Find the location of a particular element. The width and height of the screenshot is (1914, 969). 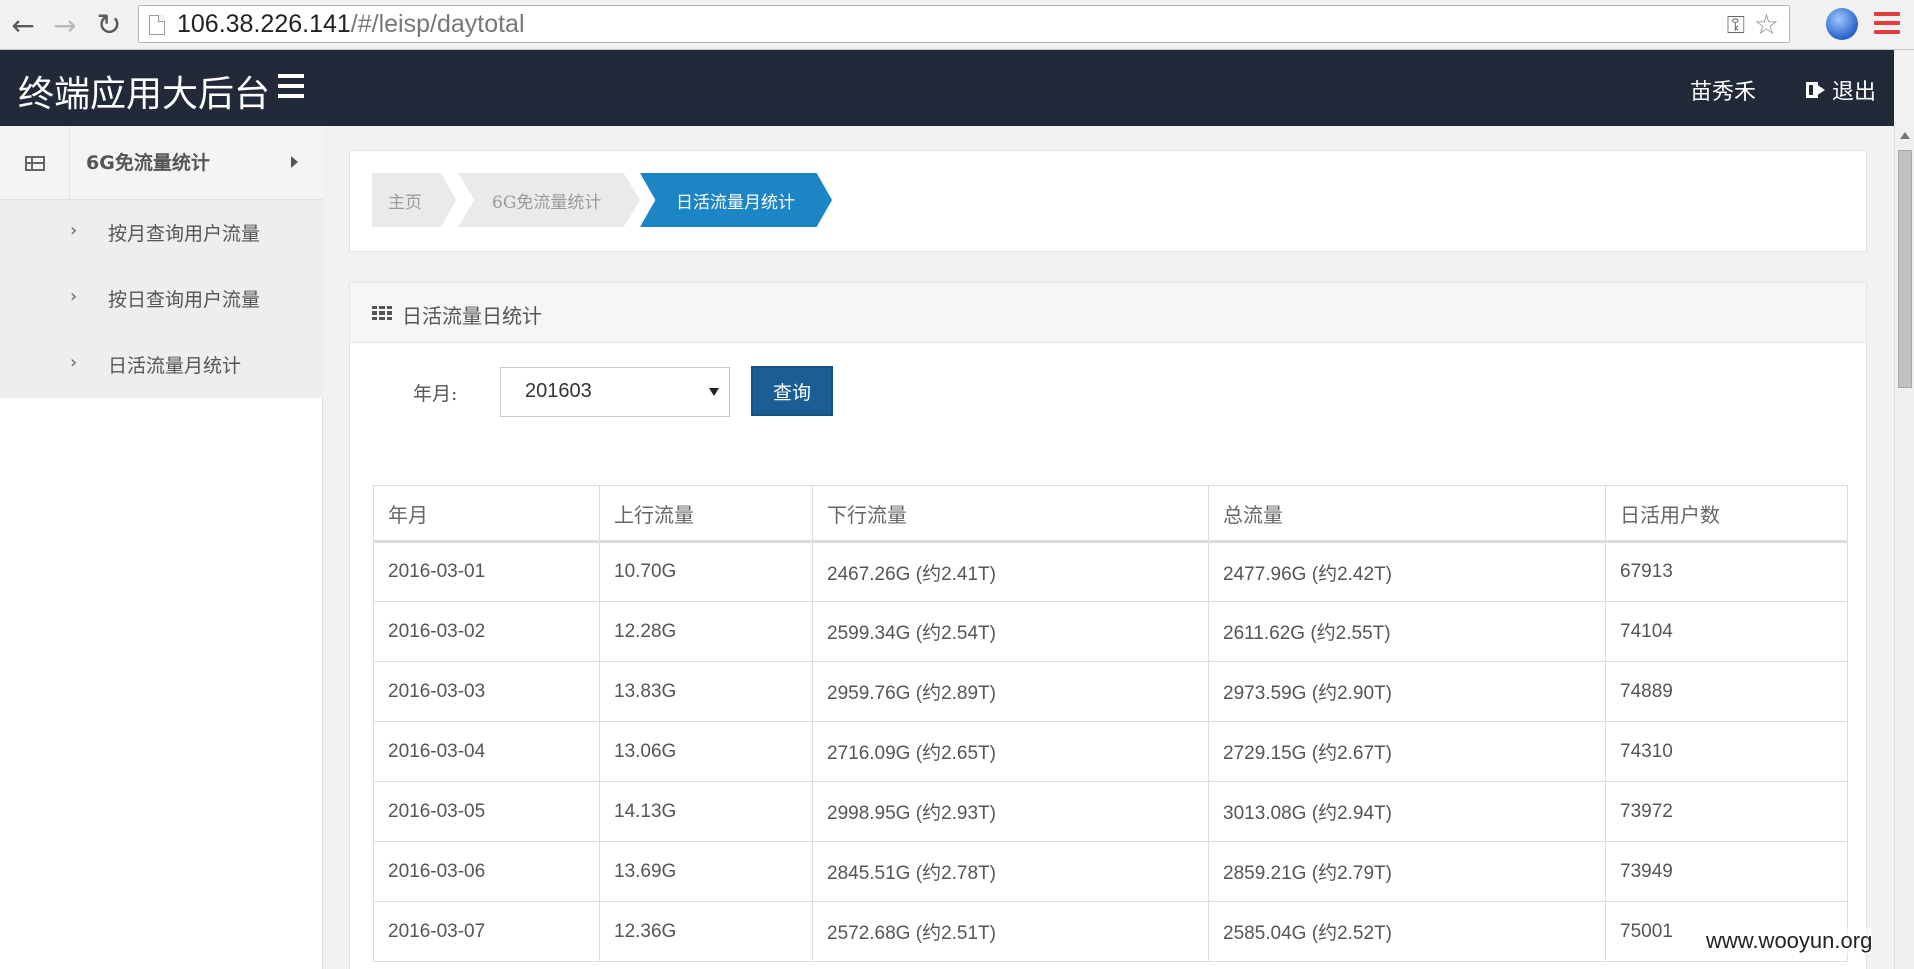

column-header: 下行流量 is located at coordinates (1010, 514).